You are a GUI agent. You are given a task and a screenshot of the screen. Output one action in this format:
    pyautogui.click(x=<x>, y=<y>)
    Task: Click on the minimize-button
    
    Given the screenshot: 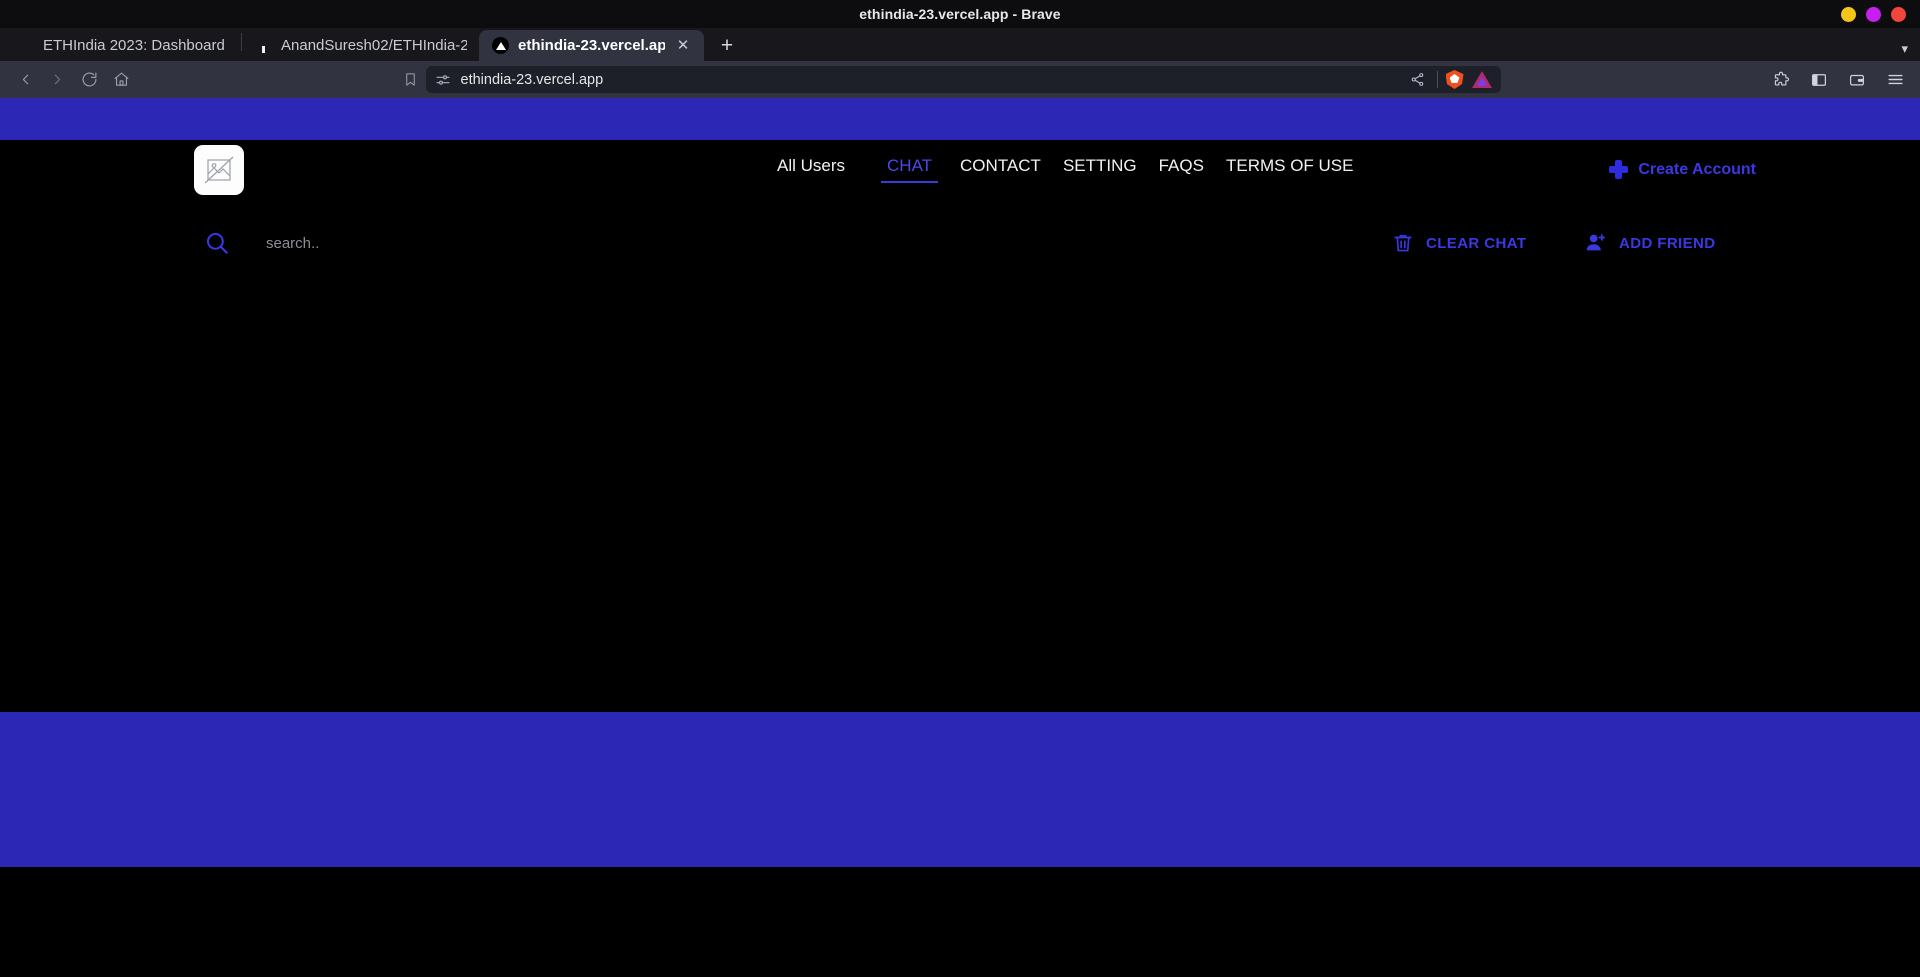 What is the action you would take?
    pyautogui.click(x=1848, y=14)
    